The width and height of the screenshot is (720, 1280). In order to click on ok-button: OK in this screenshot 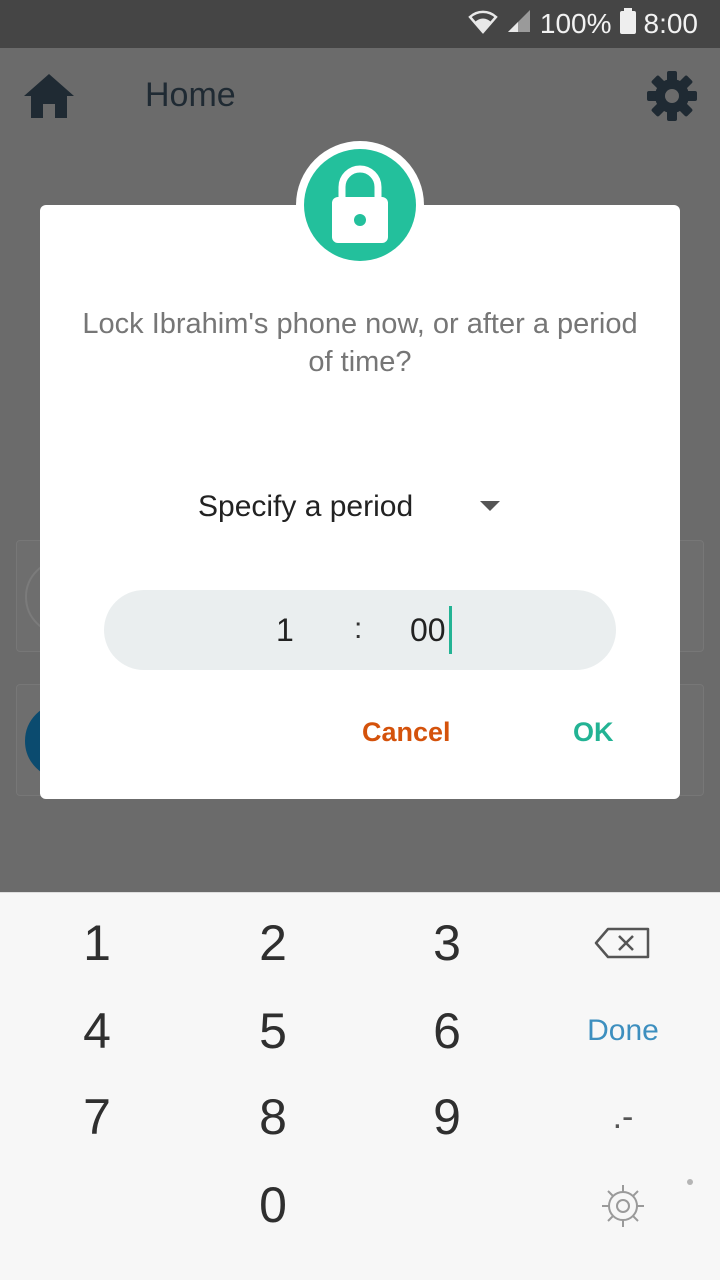, I will do `click(593, 732)`.